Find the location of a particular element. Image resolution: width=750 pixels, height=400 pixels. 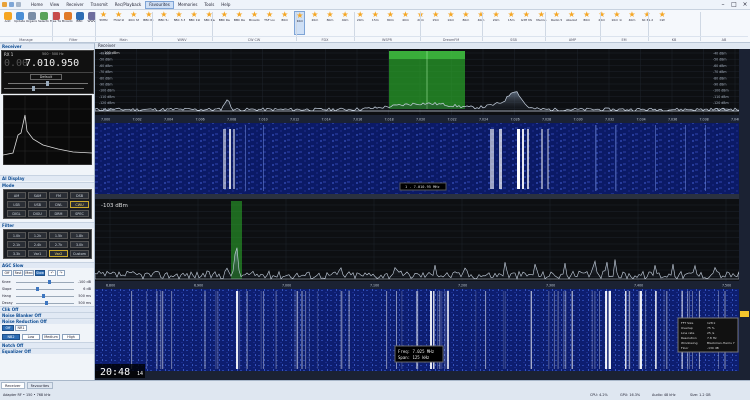

ribbon-button-6: BBC is located at coordinates (79, 23).